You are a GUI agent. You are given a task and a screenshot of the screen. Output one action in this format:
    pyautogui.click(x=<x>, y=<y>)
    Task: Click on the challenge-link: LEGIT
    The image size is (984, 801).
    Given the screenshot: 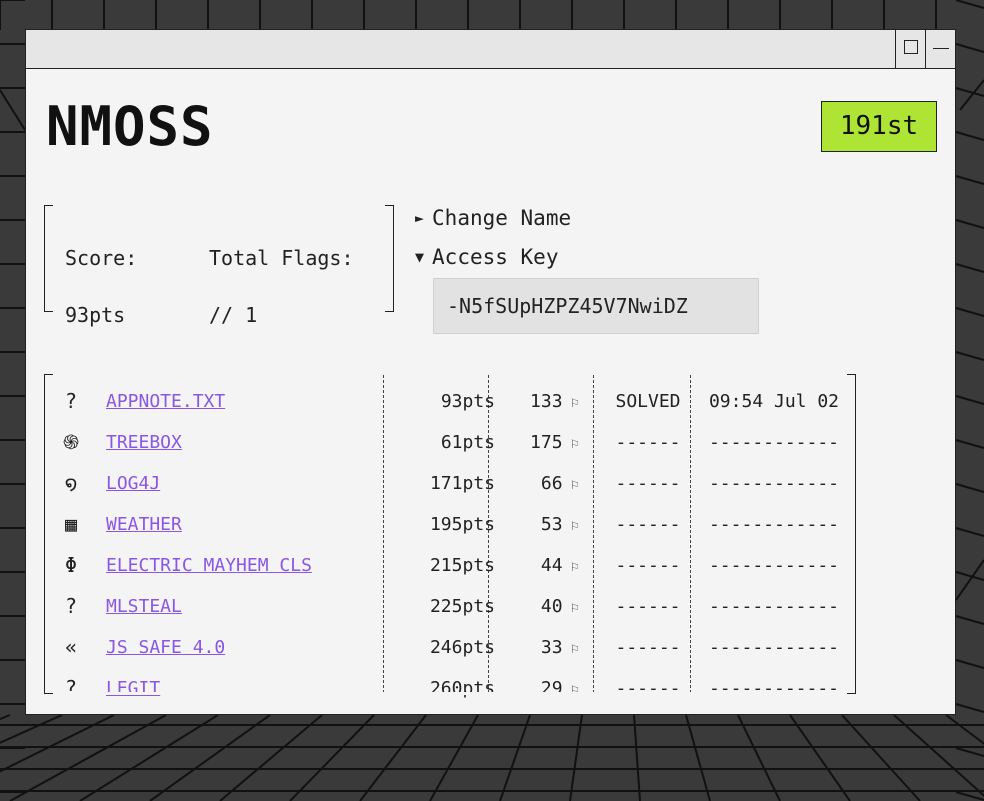 What is the action you would take?
    pyautogui.click(x=133, y=688)
    